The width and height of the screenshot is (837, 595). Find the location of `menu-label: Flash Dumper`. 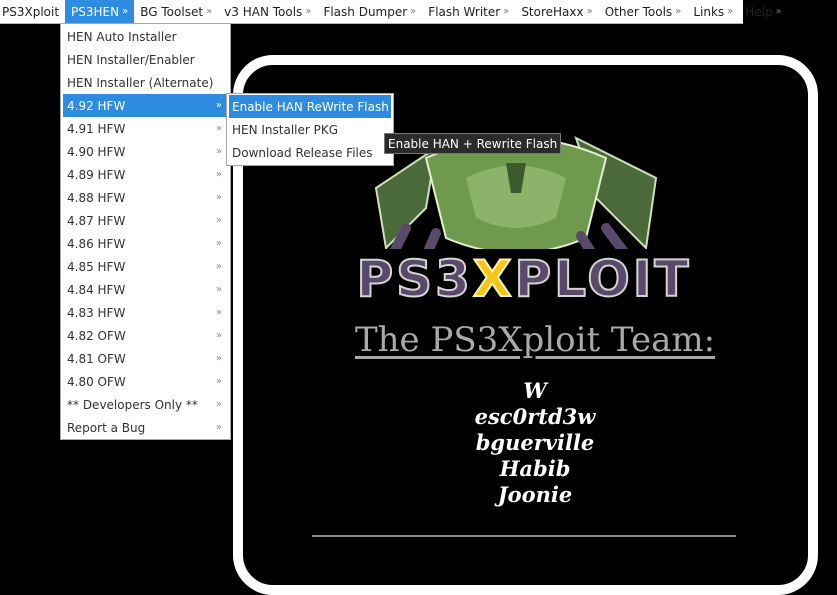

menu-label: Flash Dumper is located at coordinates (365, 11).